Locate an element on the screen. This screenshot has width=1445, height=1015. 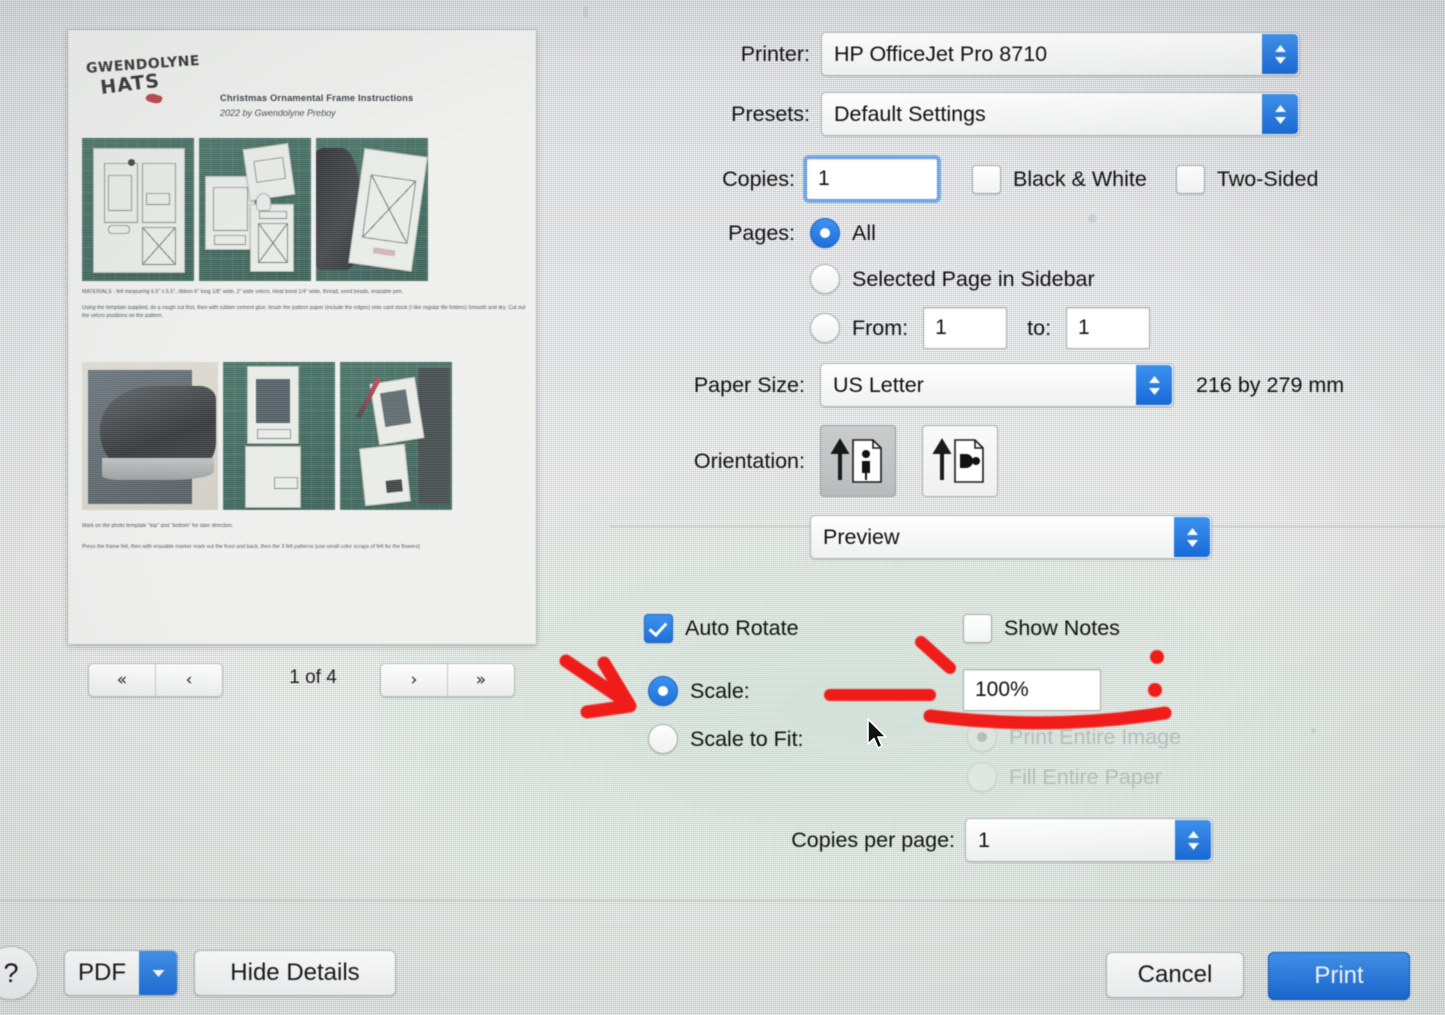
show-notes-row: Show Notes is located at coordinates (1041, 628).